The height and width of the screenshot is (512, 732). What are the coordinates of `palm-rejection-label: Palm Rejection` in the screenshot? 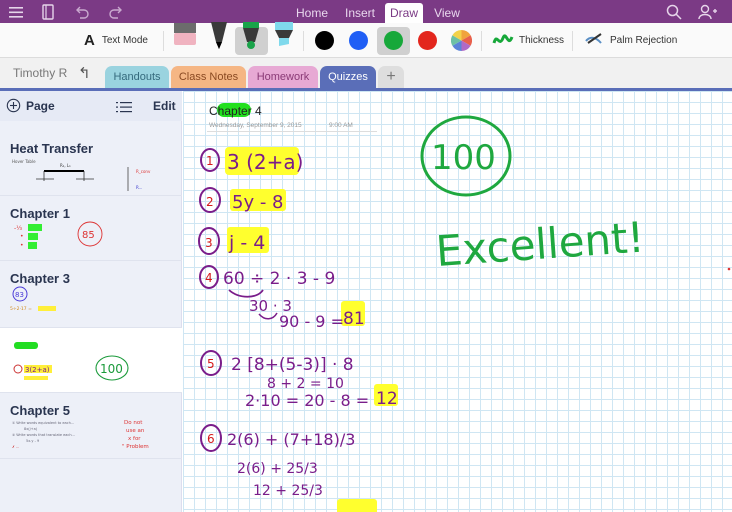 It's located at (644, 40).